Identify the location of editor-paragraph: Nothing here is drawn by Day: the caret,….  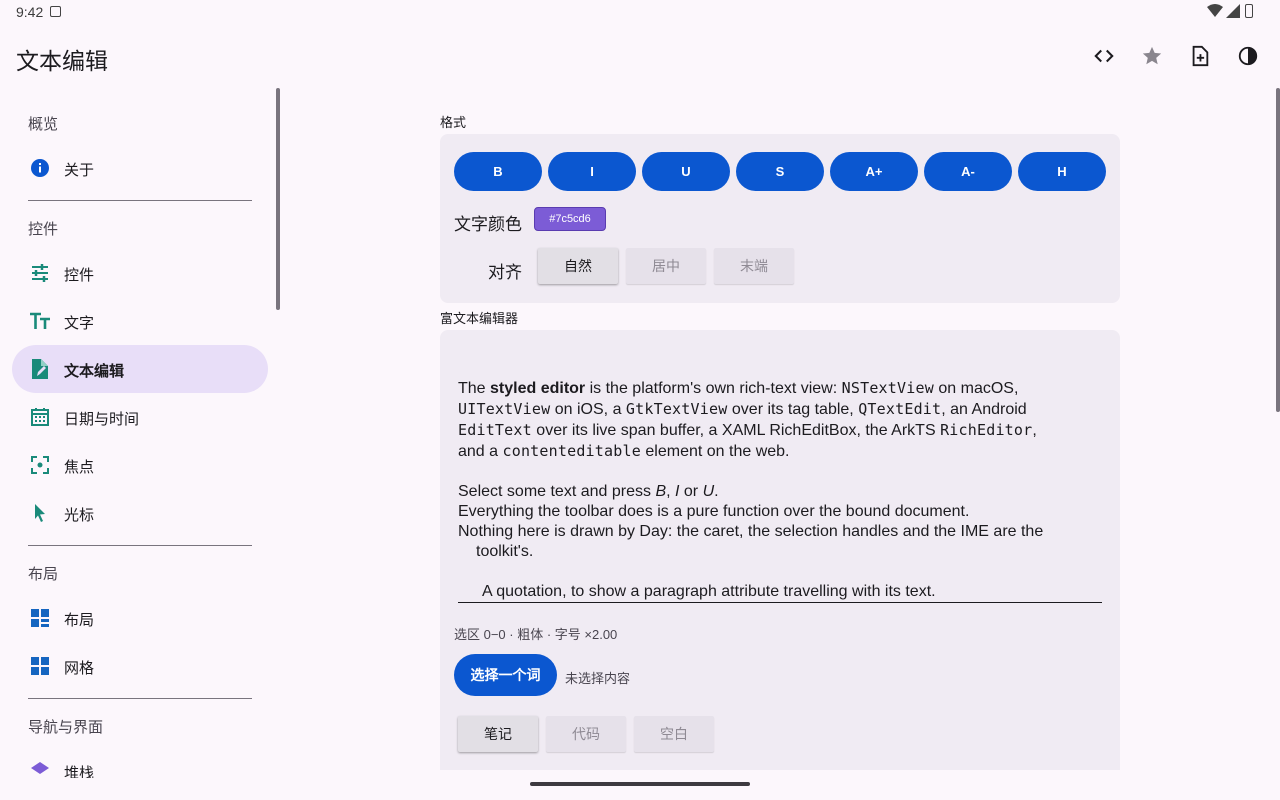
(751, 541).